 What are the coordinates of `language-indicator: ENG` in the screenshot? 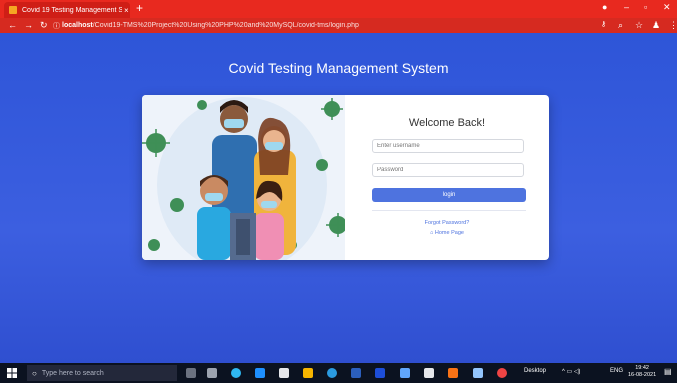 It's located at (616, 371).